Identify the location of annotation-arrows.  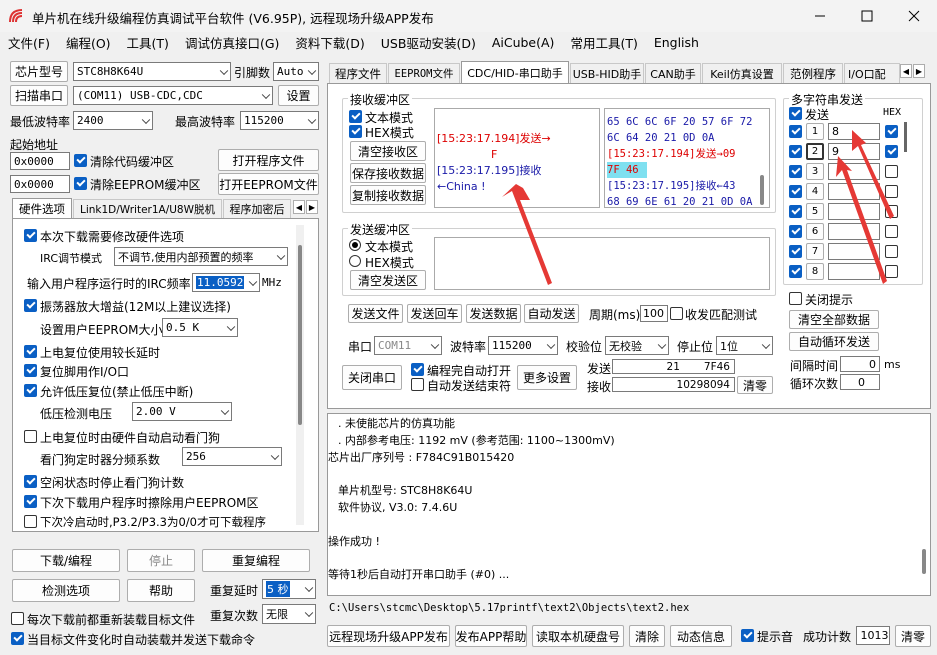
(698, 207).